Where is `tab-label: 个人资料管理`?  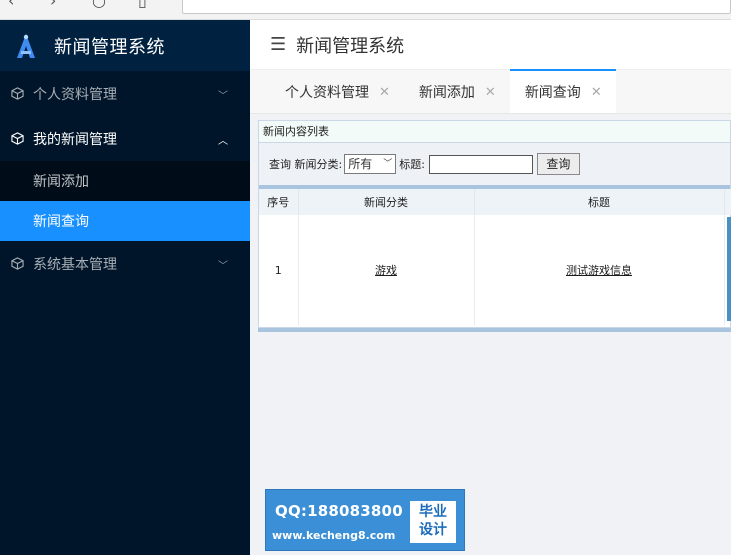
tab-label: 个人资料管理 is located at coordinates (327, 93).